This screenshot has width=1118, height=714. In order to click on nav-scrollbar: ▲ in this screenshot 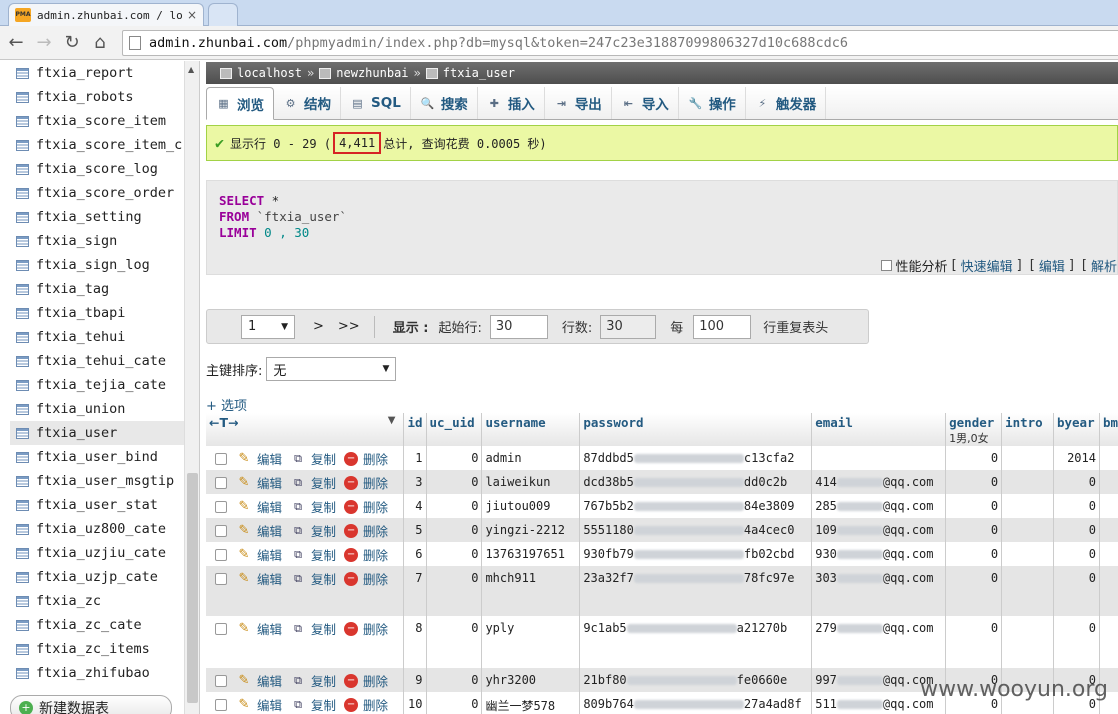, I will do `click(191, 387)`.